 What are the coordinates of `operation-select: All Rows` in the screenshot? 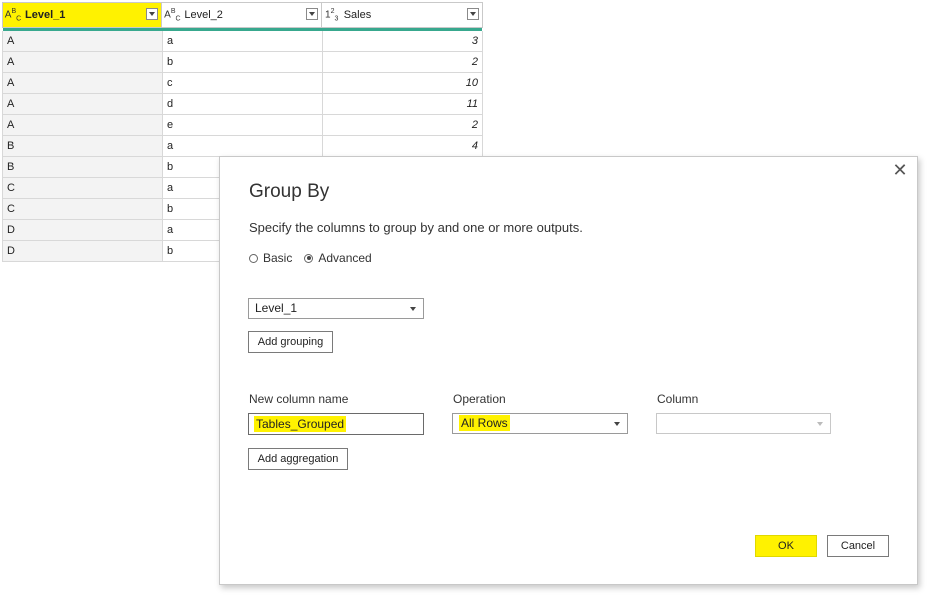 It's located at (540, 423).